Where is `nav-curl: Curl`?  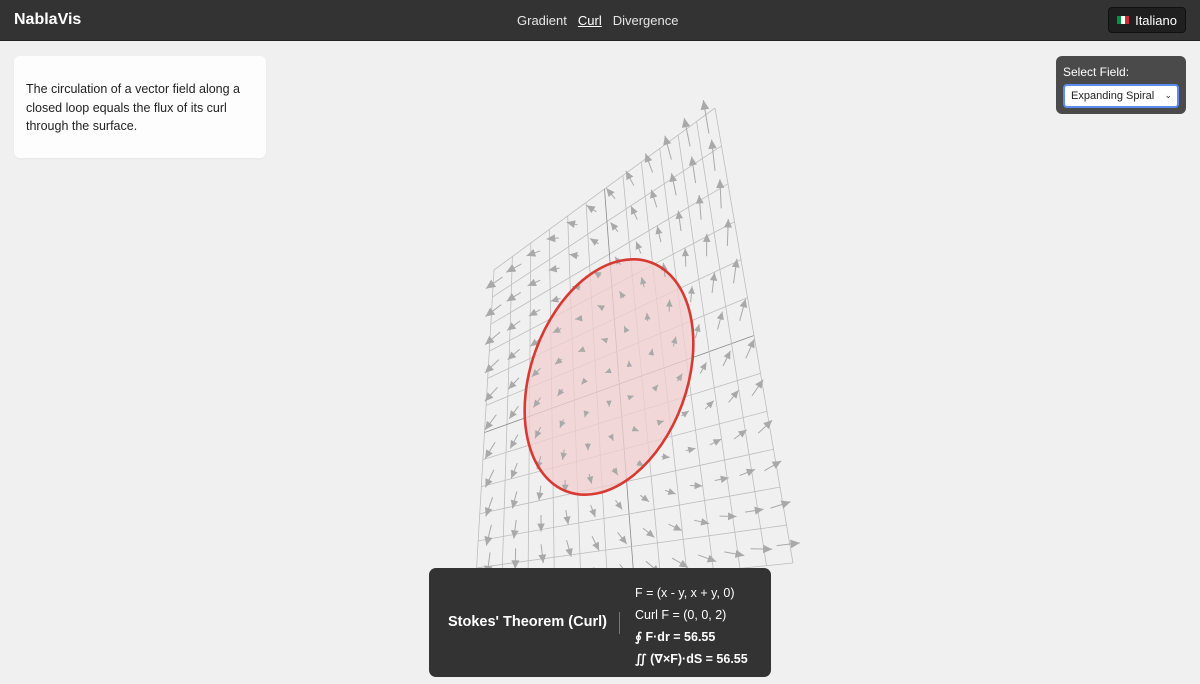
nav-curl: Curl is located at coordinates (590, 20).